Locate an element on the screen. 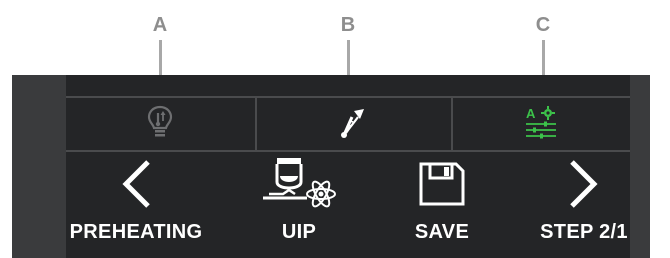 The width and height of the screenshot is (670, 258). lightbulb-temperature-icon is located at coordinates (160, 124).